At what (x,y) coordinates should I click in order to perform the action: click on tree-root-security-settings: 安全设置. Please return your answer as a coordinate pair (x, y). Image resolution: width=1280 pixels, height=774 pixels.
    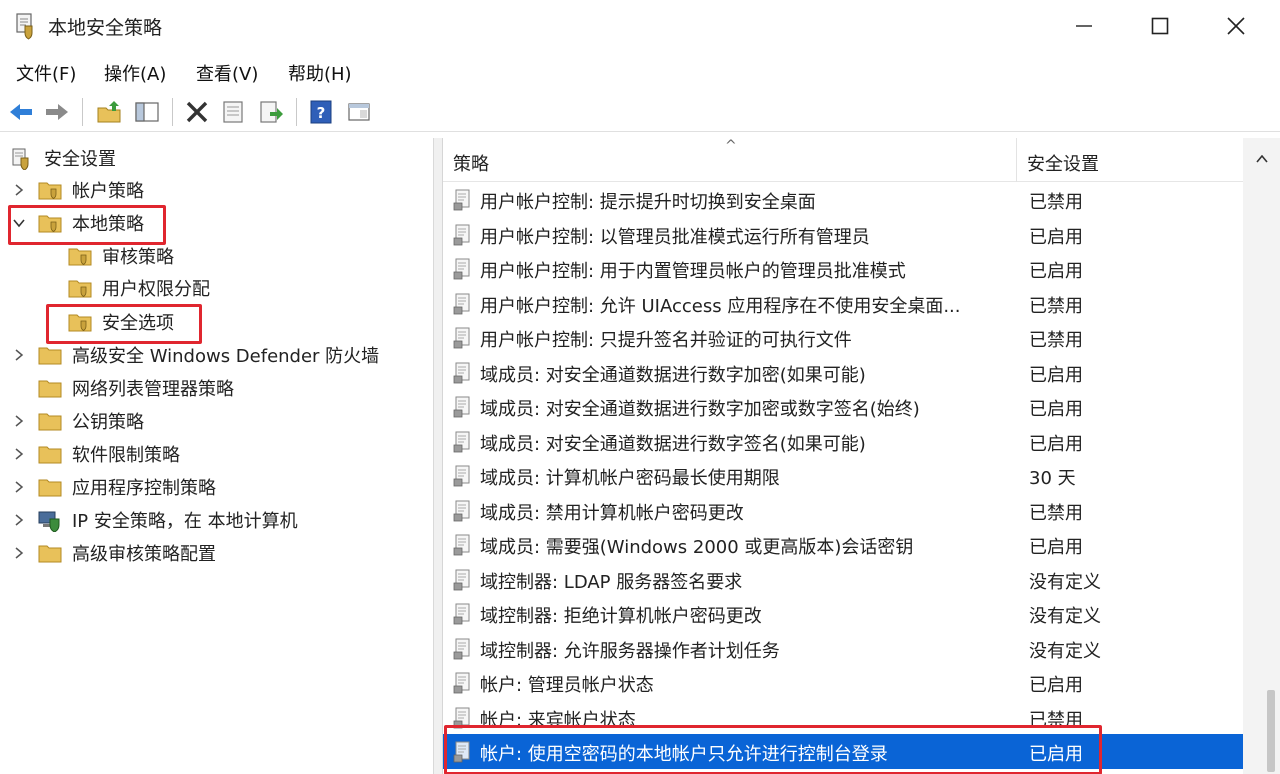
    Looking at the image, I should click on (63, 158).